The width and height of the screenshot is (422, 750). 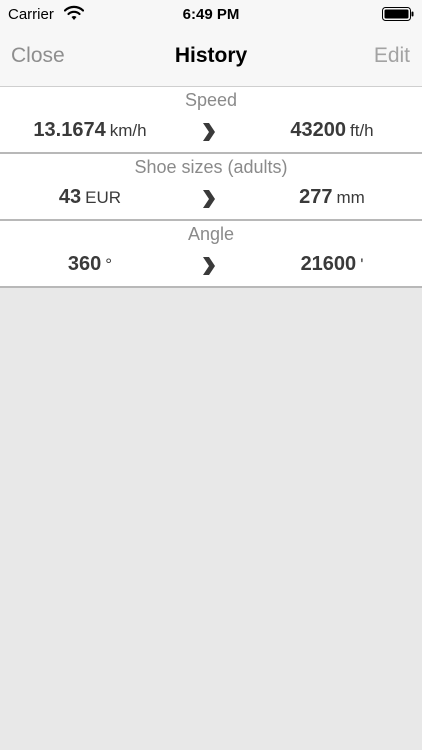 What do you see at coordinates (318, 130) in the screenshot?
I see `to-value: 43200` at bounding box center [318, 130].